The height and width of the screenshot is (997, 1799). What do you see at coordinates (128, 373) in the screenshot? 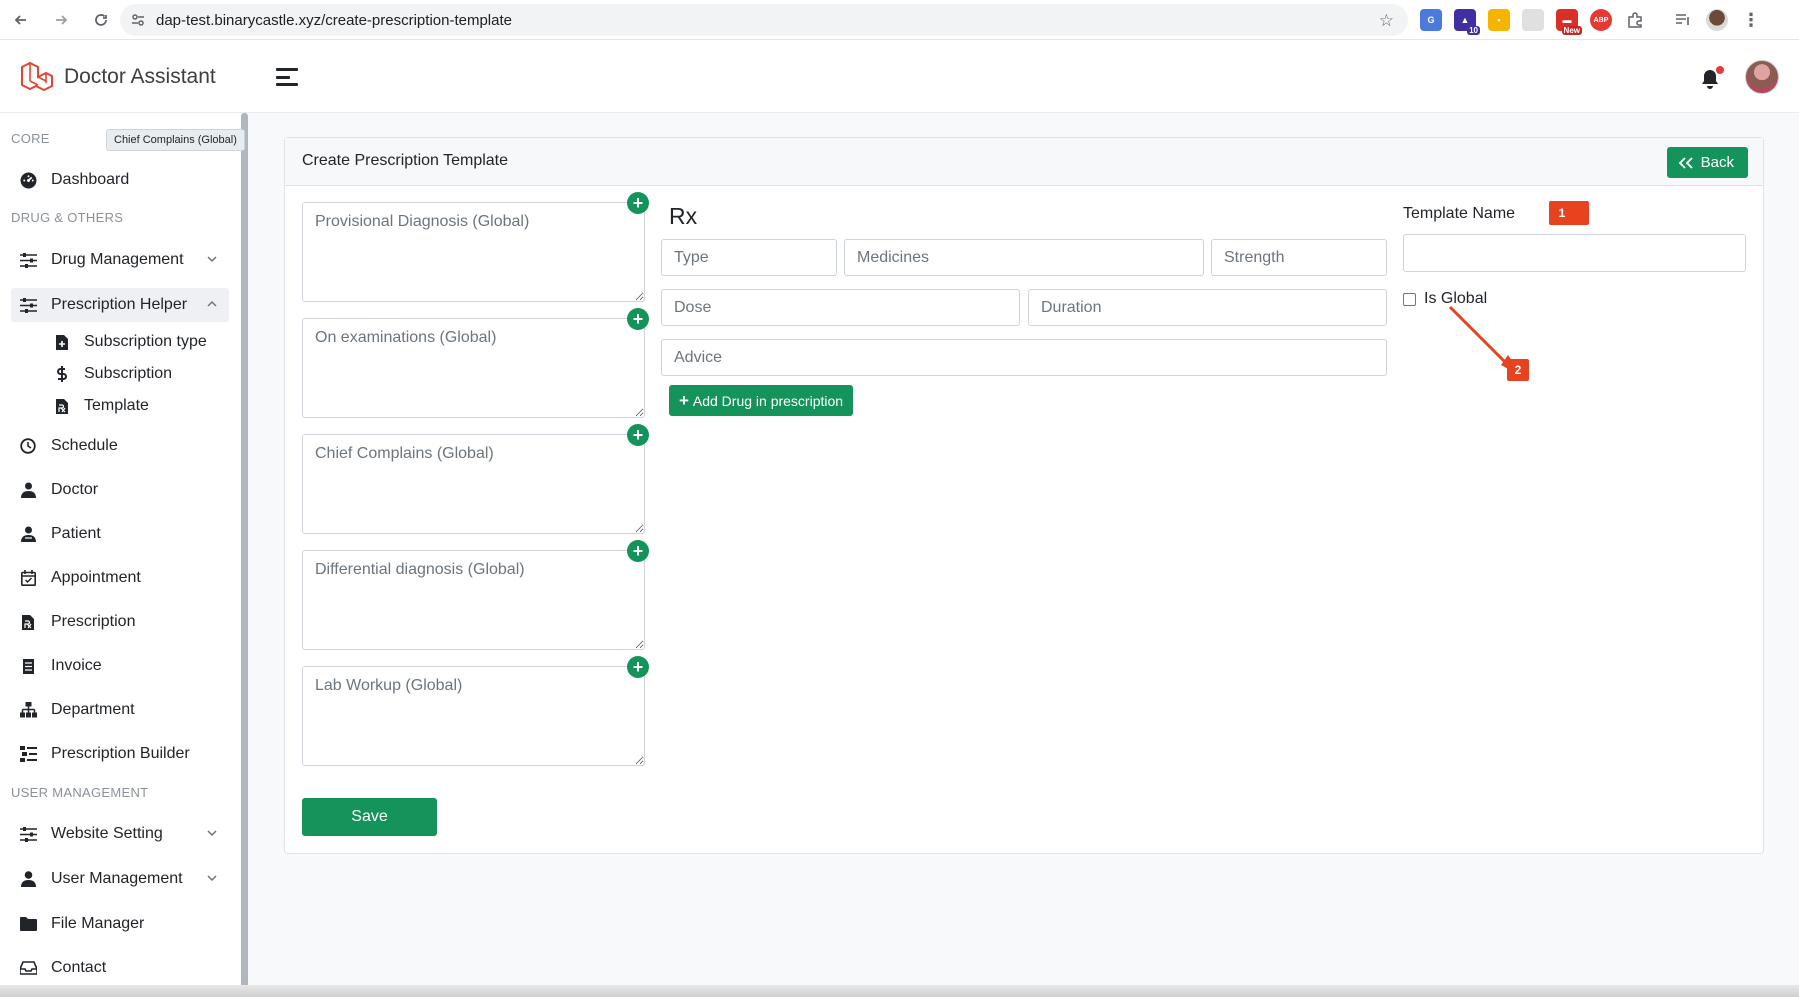
I see `sidebar-subitem-label: Subscription` at bounding box center [128, 373].